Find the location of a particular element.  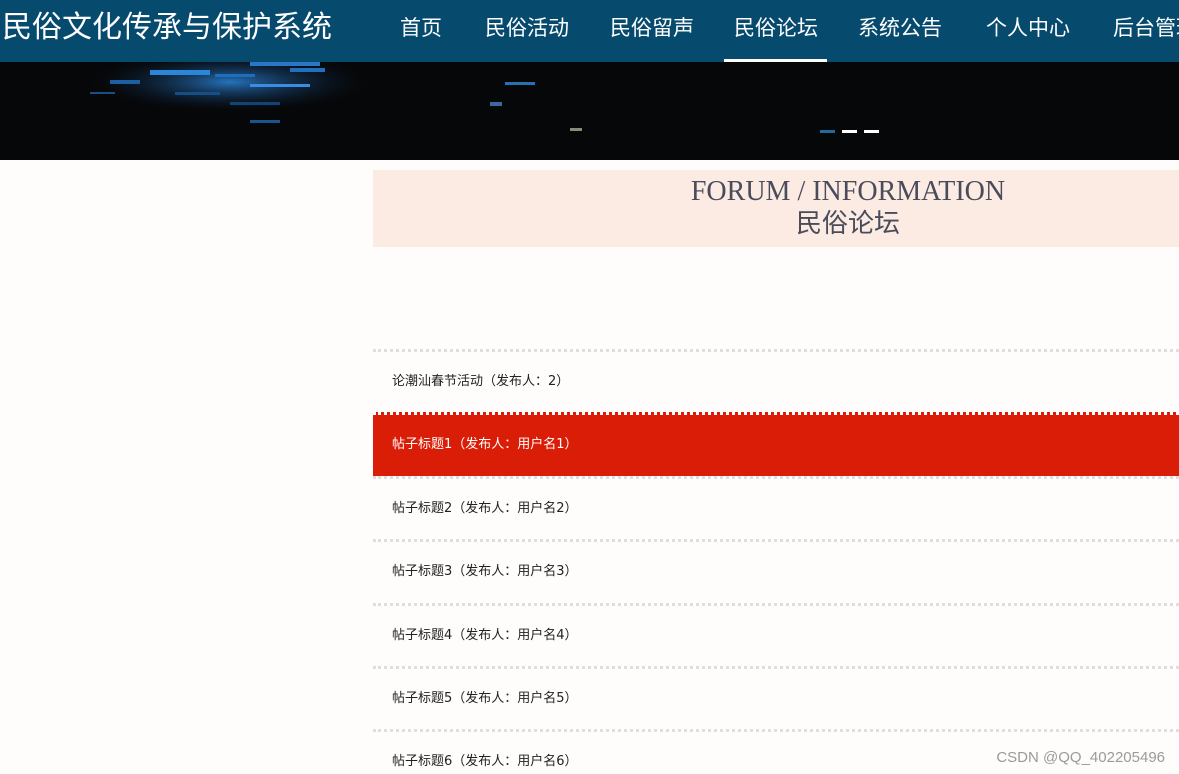

forum-post-row: 论潮汕春节活动（发布人：2） is located at coordinates (776, 380).